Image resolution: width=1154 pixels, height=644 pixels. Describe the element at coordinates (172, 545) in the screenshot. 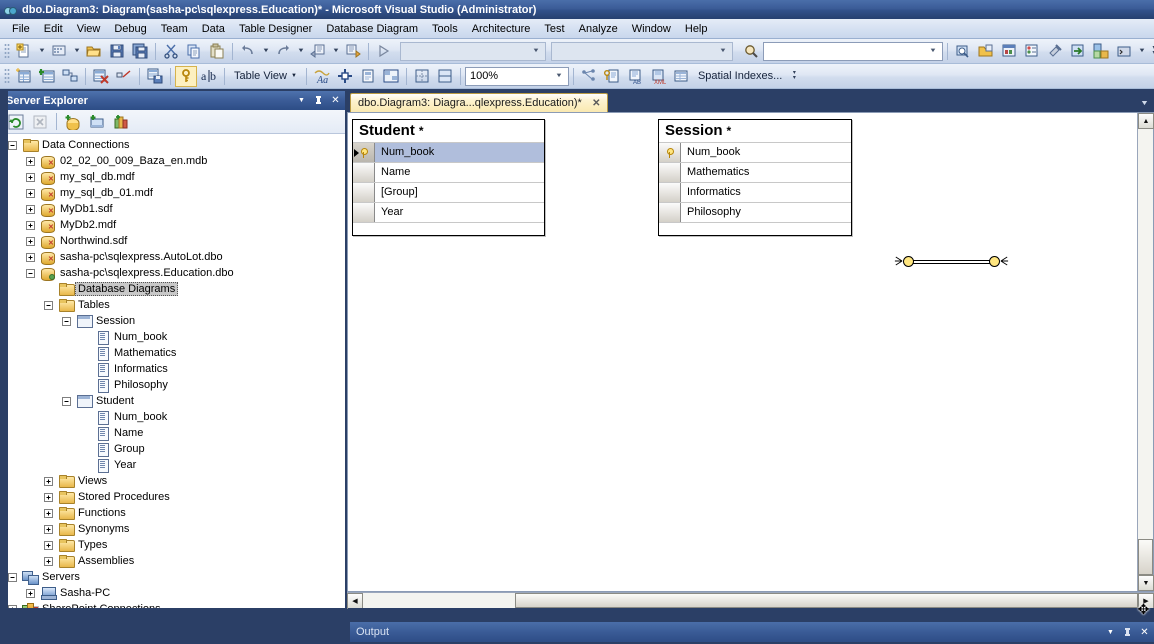

I see `tree-item: Types` at that location.